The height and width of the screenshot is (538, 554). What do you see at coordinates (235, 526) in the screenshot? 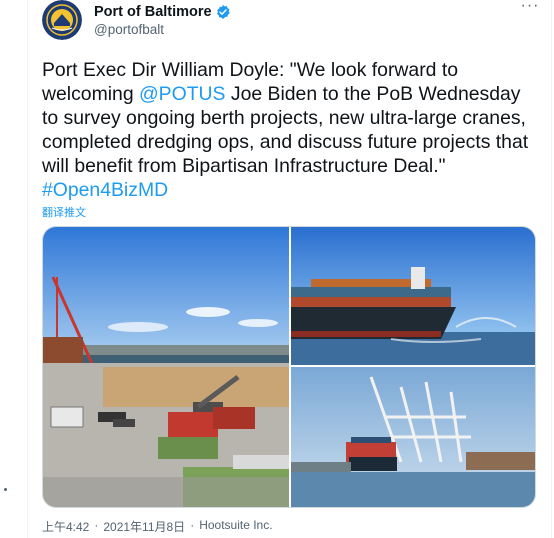
I see `tweet-source: Hootsuite Inc.` at bounding box center [235, 526].